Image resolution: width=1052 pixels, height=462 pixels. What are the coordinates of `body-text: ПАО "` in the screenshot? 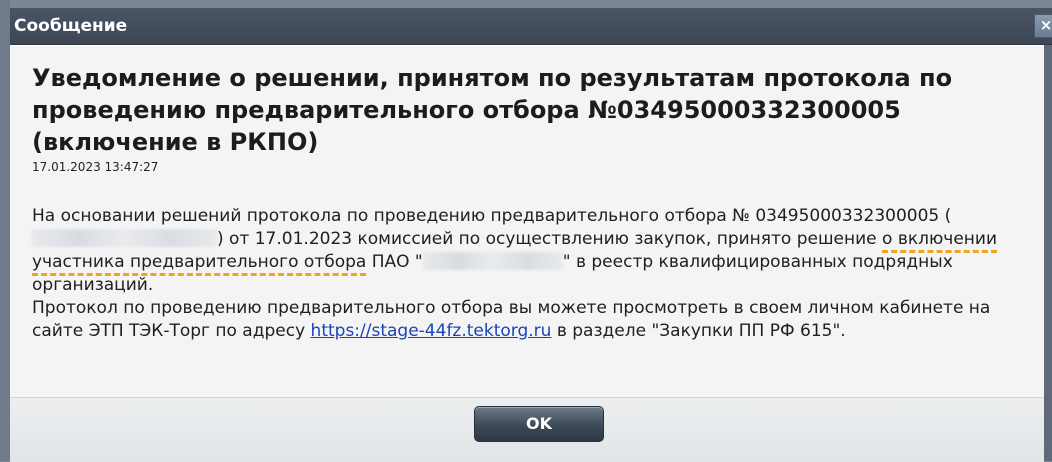 It's located at (394, 262).